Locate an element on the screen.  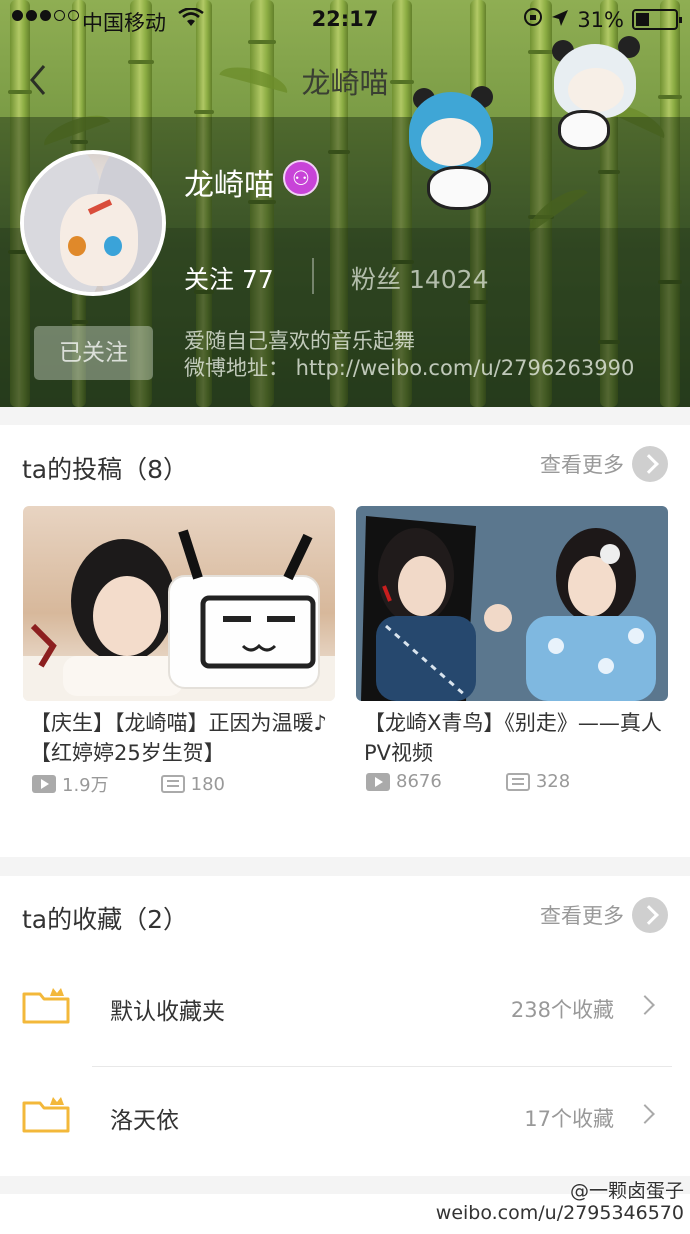
followed-button: 已关注 is located at coordinates (93, 353).